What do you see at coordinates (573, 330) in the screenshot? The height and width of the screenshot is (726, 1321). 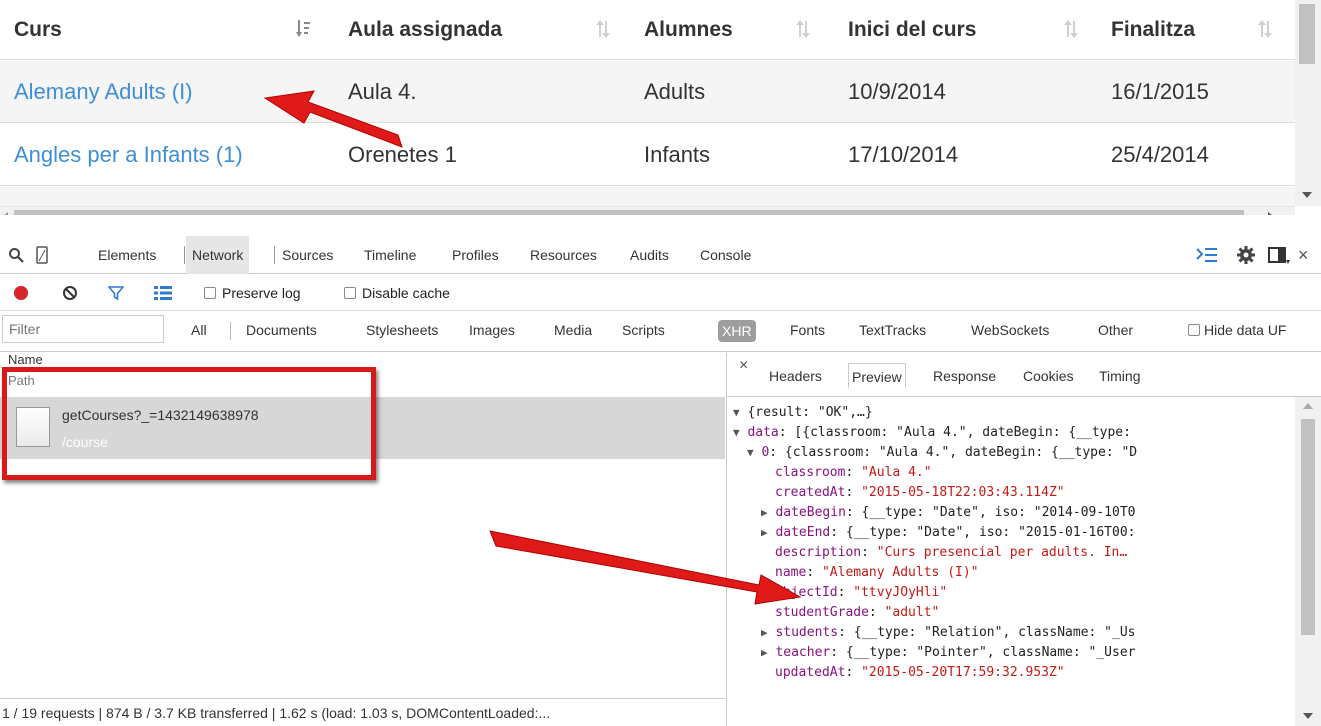 I see `filter-type-media: Media` at bounding box center [573, 330].